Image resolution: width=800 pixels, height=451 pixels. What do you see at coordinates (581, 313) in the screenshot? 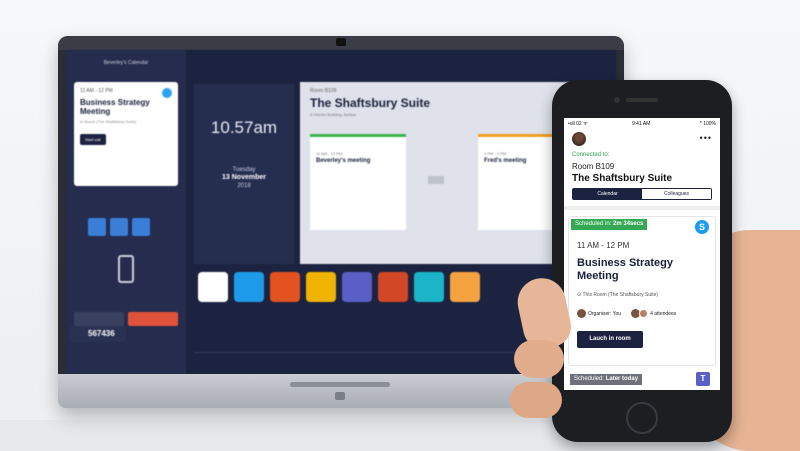
I see `organiser-avatar` at bounding box center [581, 313].